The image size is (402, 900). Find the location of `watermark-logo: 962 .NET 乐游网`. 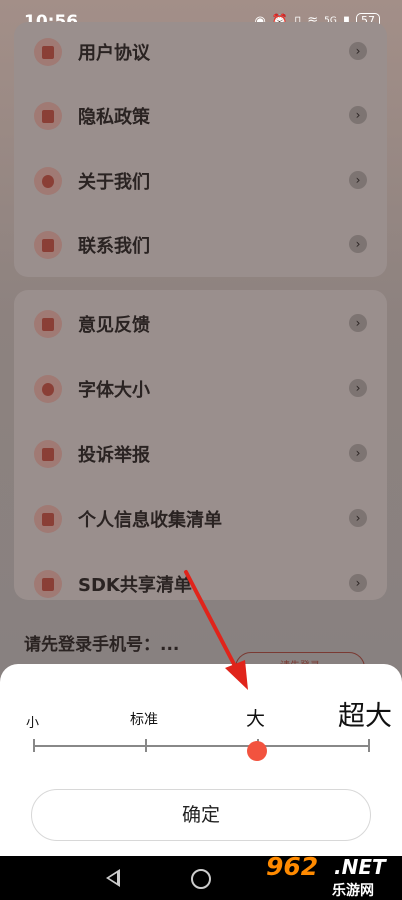

watermark-logo: 962 .NET 乐游网 is located at coordinates (331, 875).